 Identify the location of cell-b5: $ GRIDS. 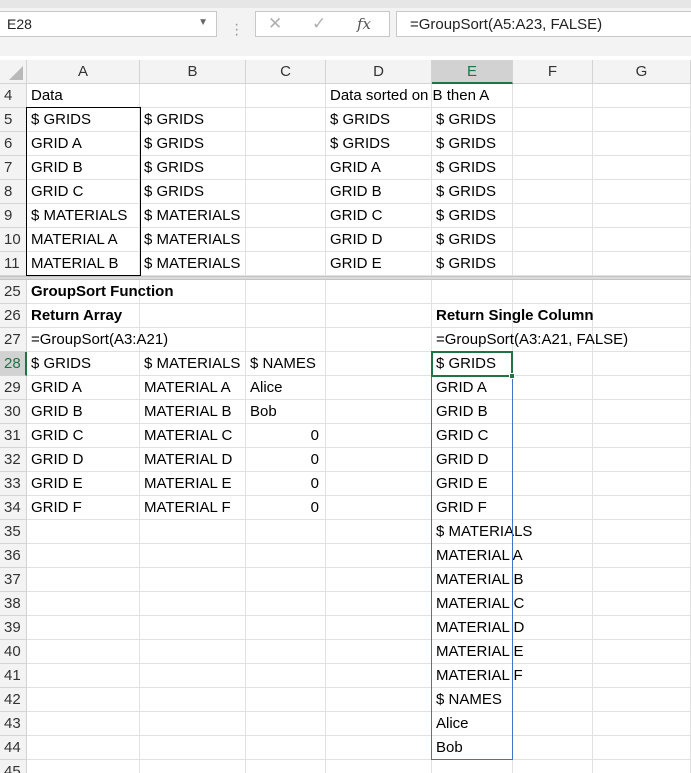
(193, 120).